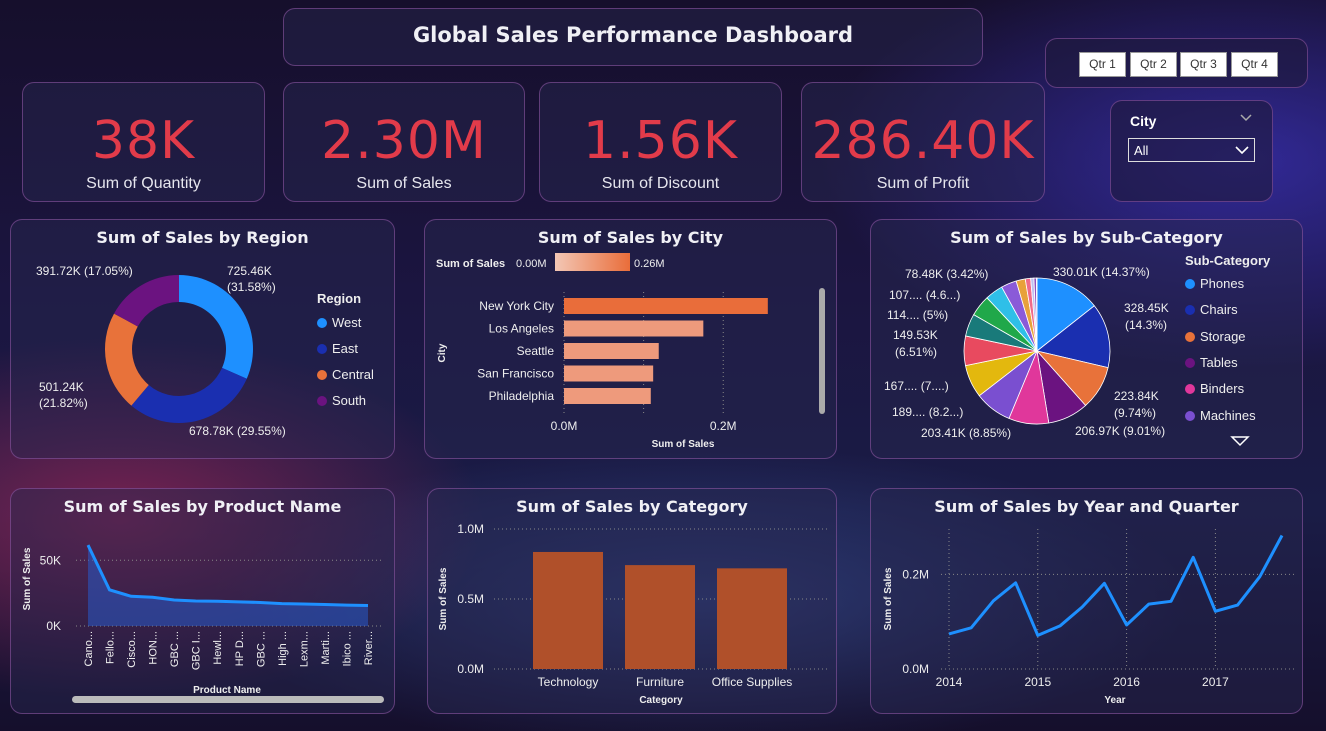  I want to click on dashboard-title-card: Global Sales Performance Dashboard, so click(633, 37).